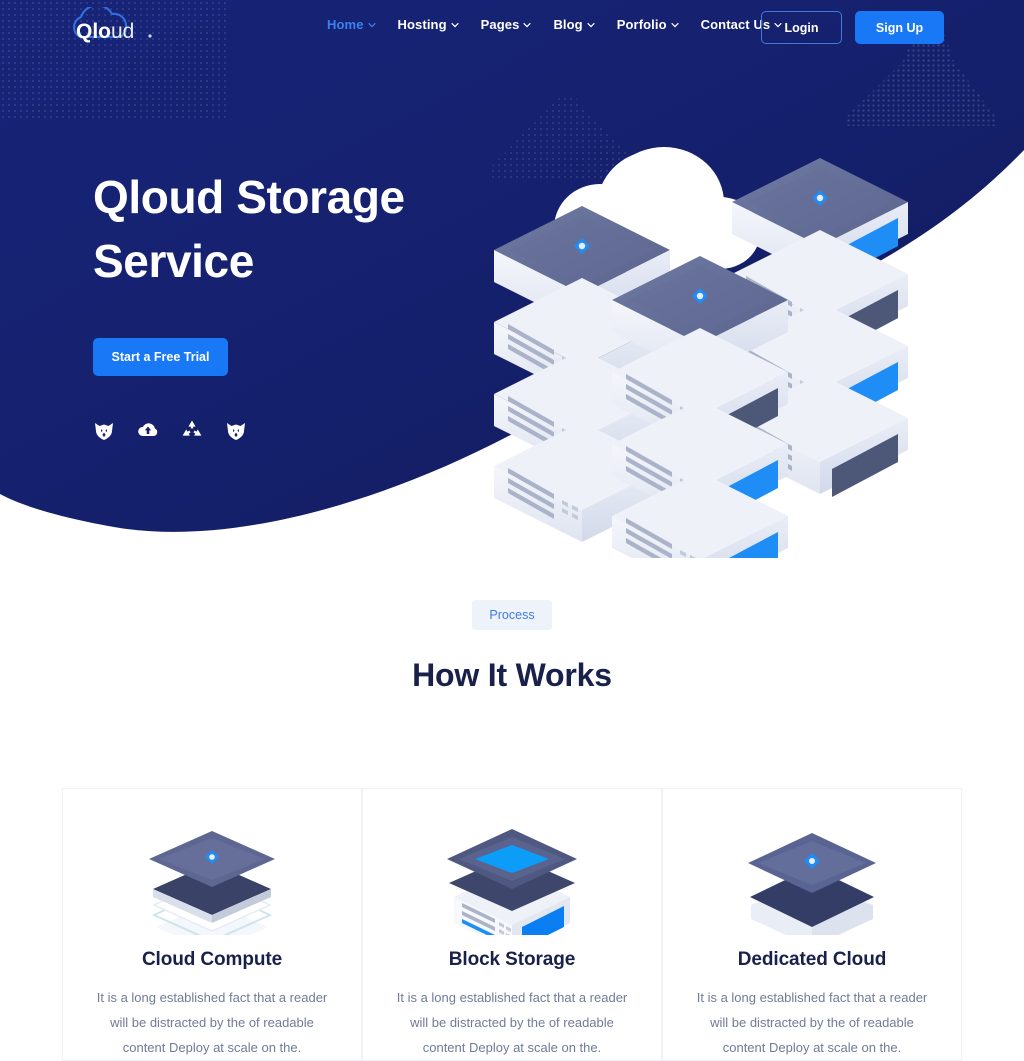 The height and width of the screenshot is (1061, 1024). What do you see at coordinates (735, 24) in the screenshot?
I see `nav-item-label: Contact Us` at bounding box center [735, 24].